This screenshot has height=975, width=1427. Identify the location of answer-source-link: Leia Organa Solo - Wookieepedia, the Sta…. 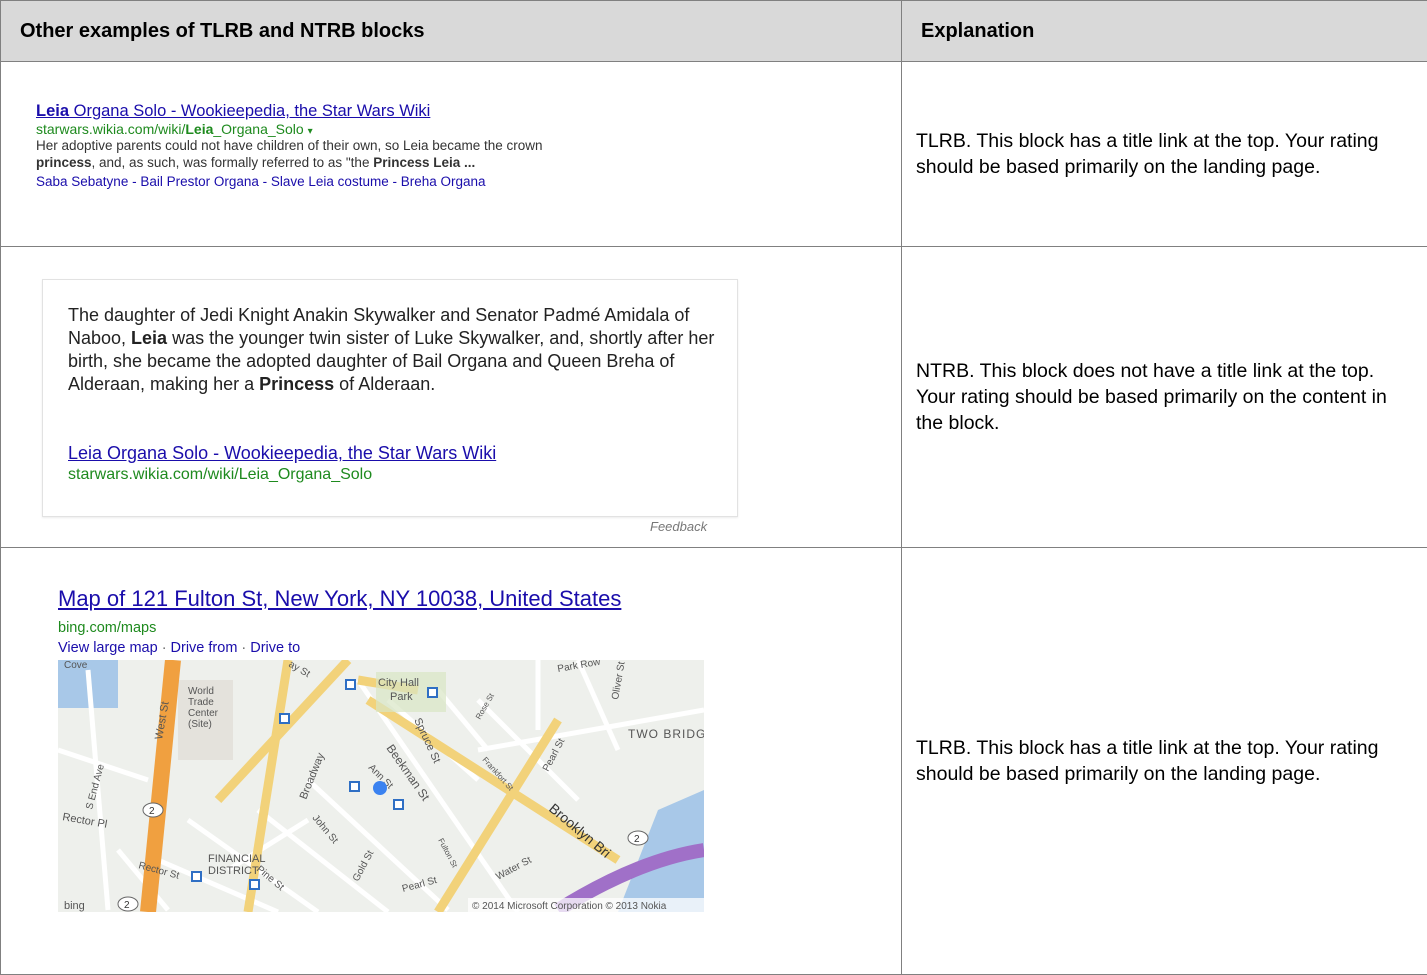
(282, 453).